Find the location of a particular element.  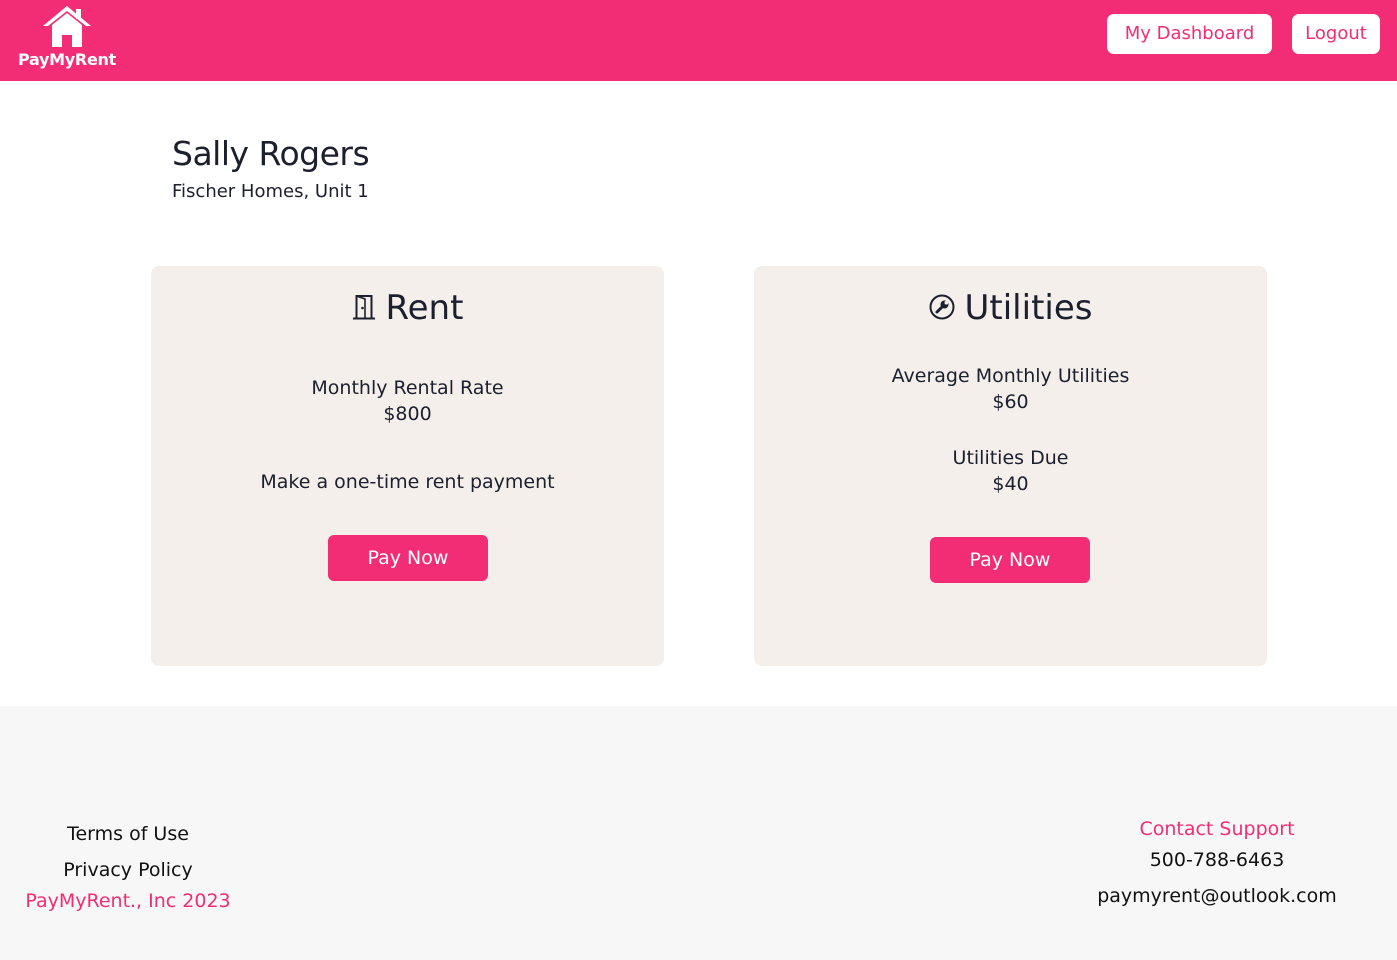

rent-title-text: Rent is located at coordinates (424, 308).